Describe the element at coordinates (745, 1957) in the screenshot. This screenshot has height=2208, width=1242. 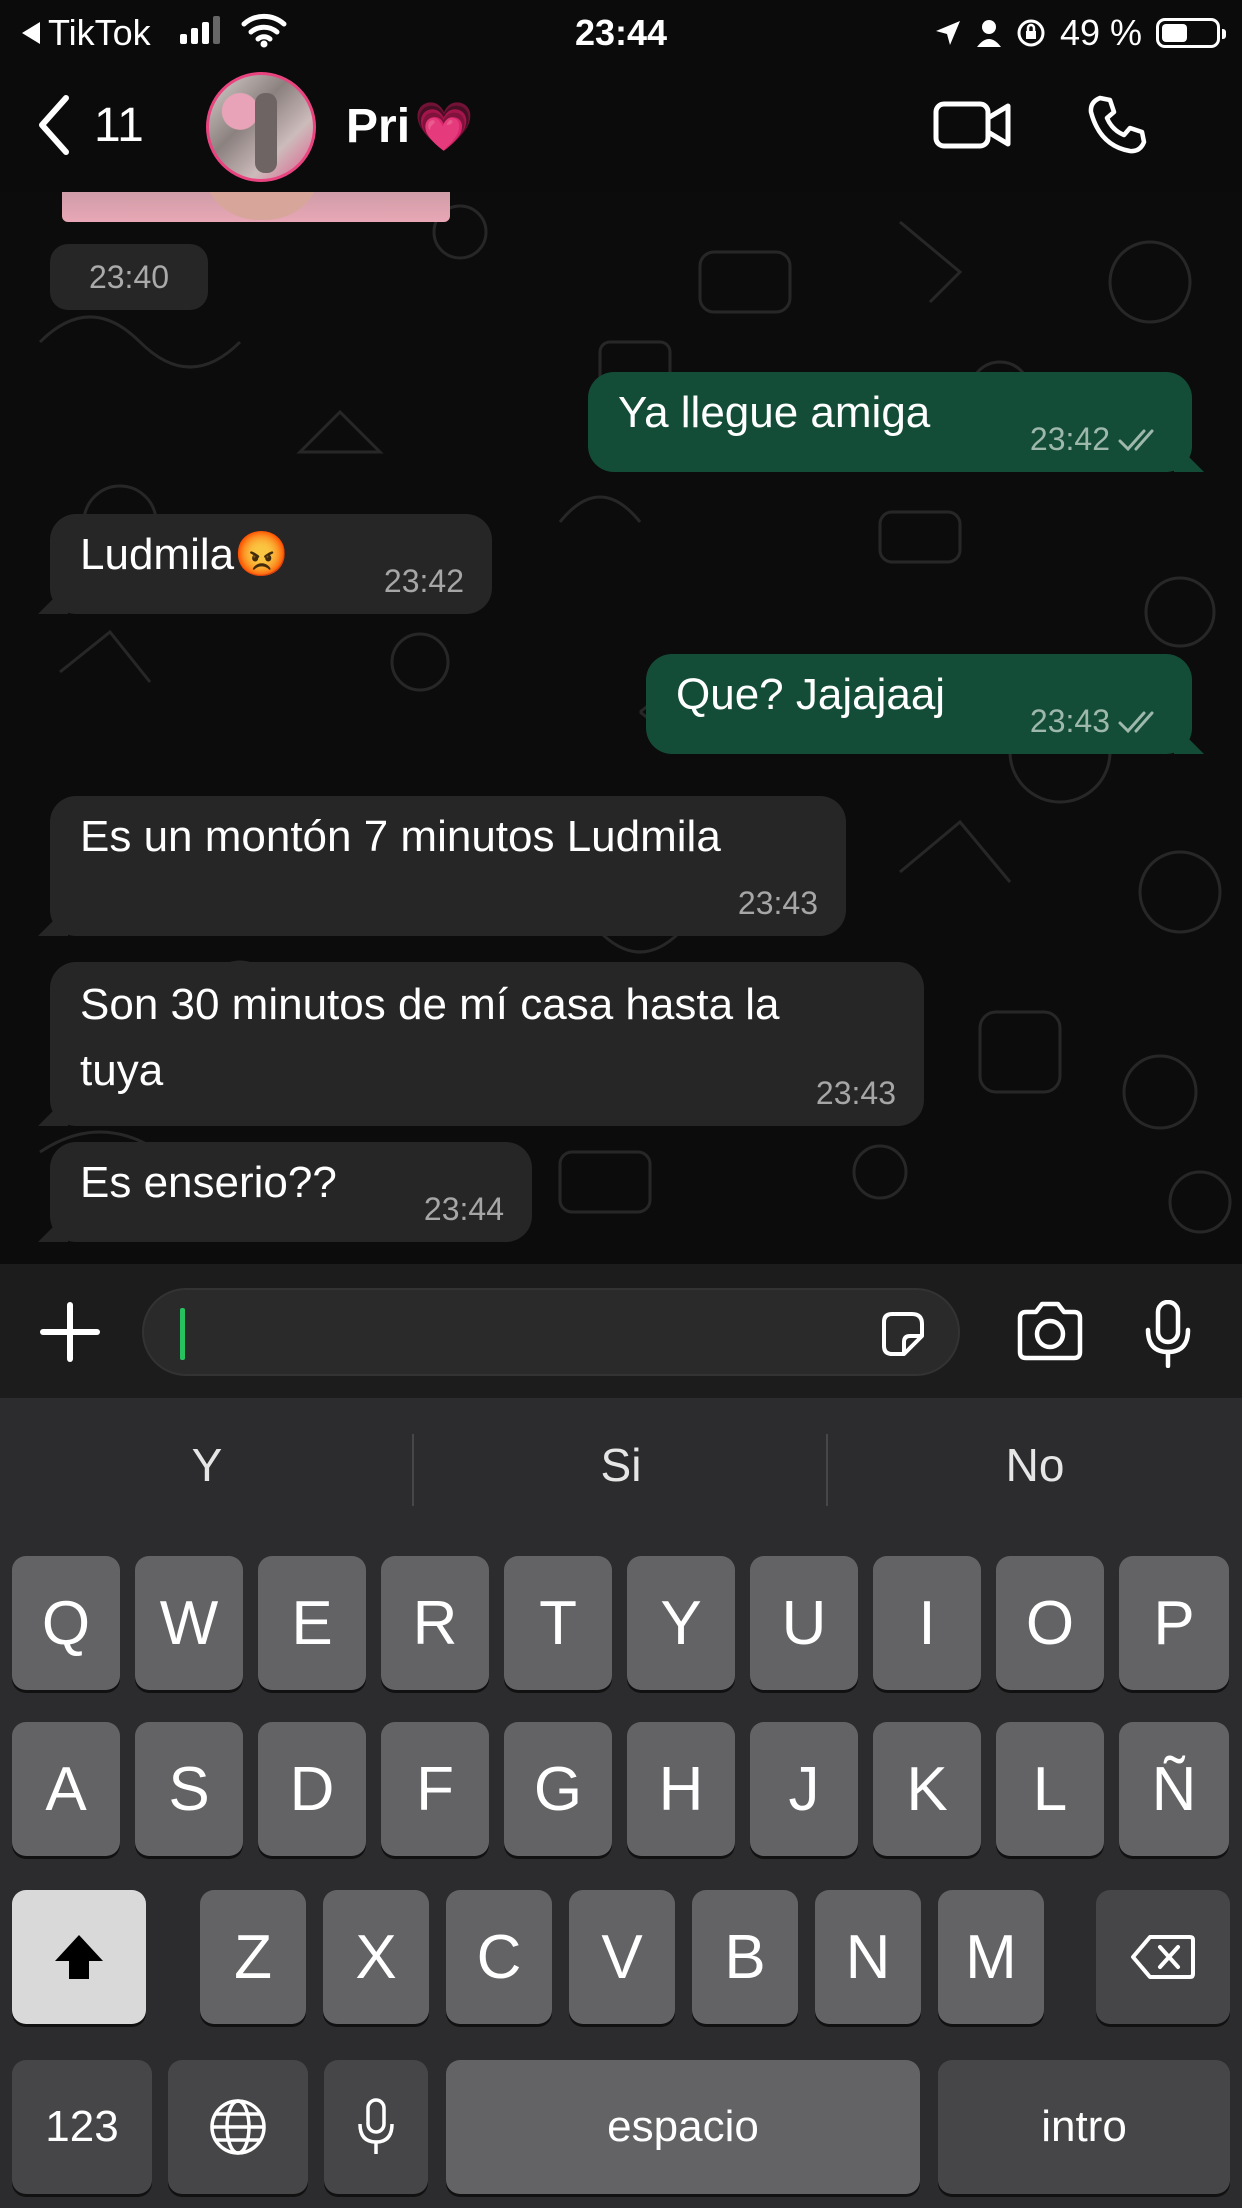
I see `key-b: B` at that location.